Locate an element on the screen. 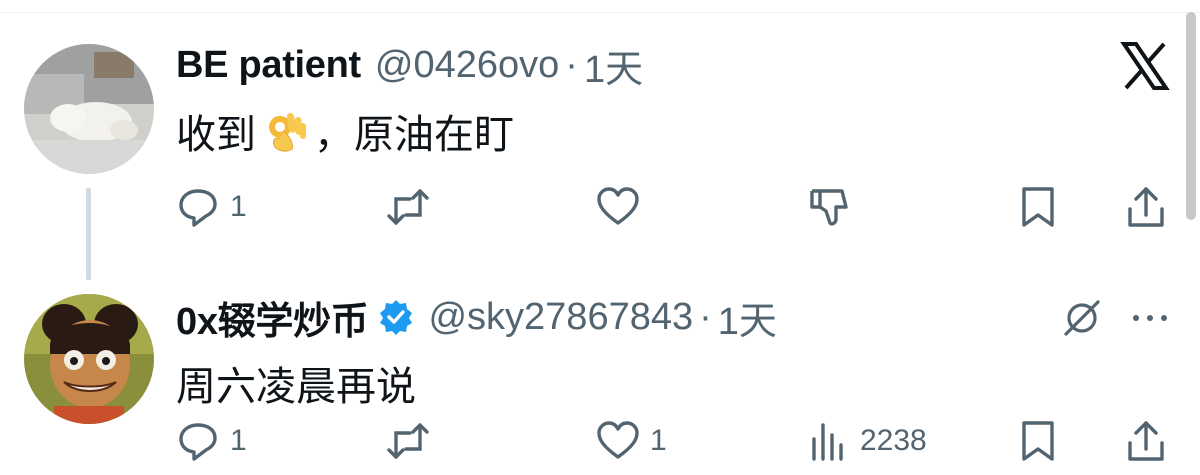 Image resolution: width=1200 pixels, height=475 pixels. like-button: 1 is located at coordinates (631, 441).